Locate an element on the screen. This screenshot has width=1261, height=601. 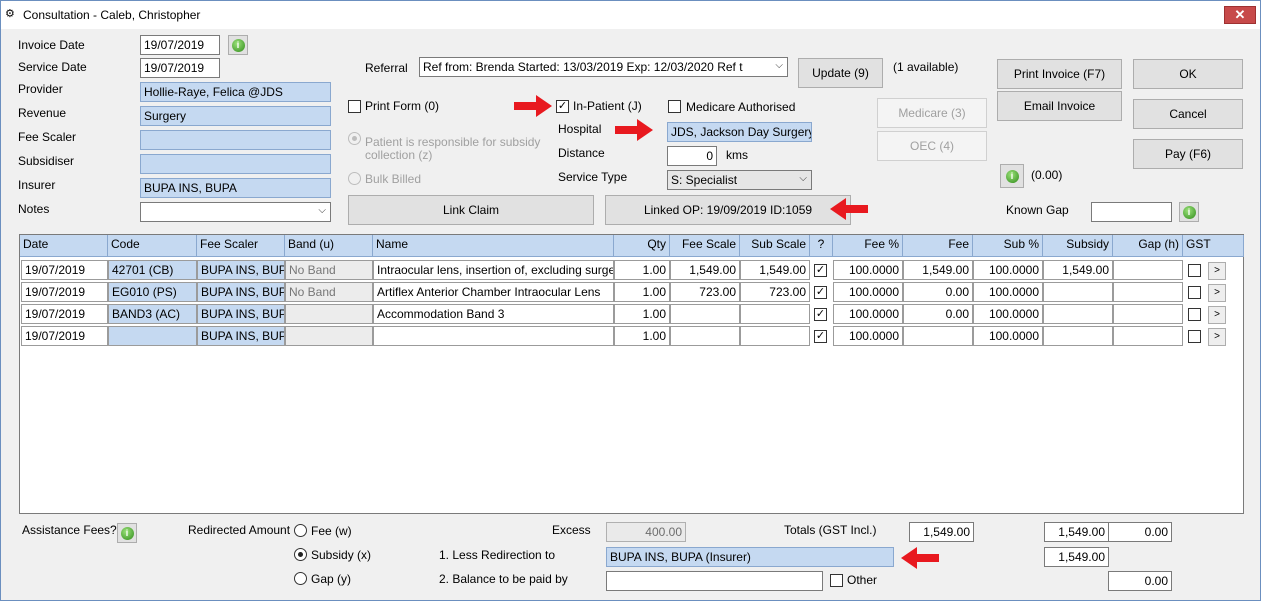
patient-responsible-radio is located at coordinates (354, 138).